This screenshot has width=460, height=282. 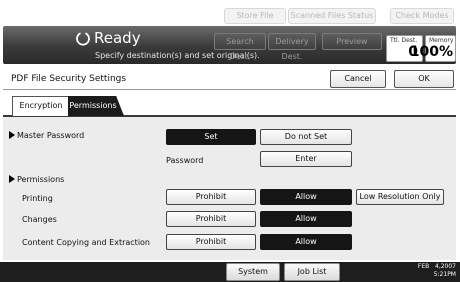 What do you see at coordinates (292, 47) in the screenshot?
I see `delivery-dest-button: Delivery Dest.` at bounding box center [292, 47].